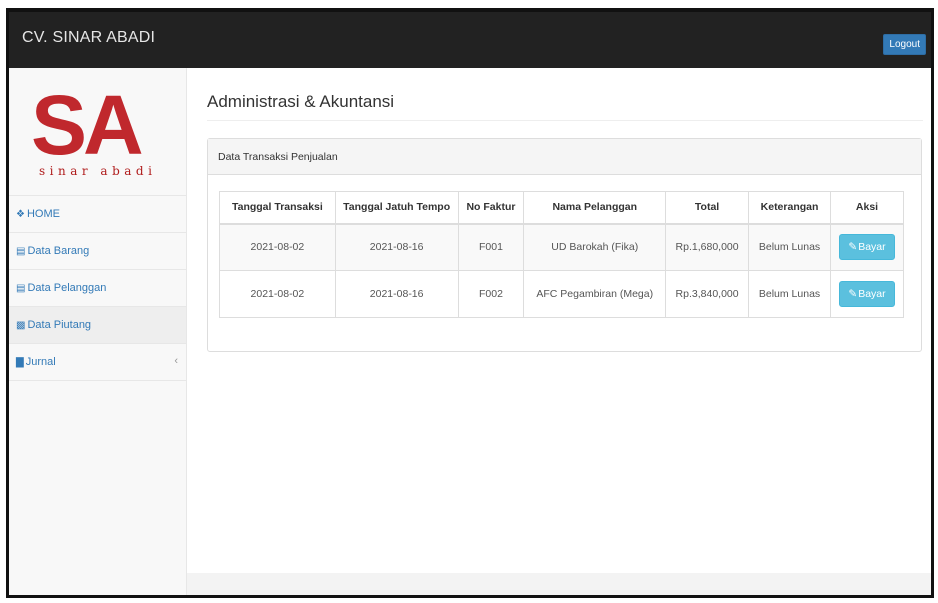  What do you see at coordinates (21, 325) in the screenshot?
I see `book-icon: ▩` at bounding box center [21, 325].